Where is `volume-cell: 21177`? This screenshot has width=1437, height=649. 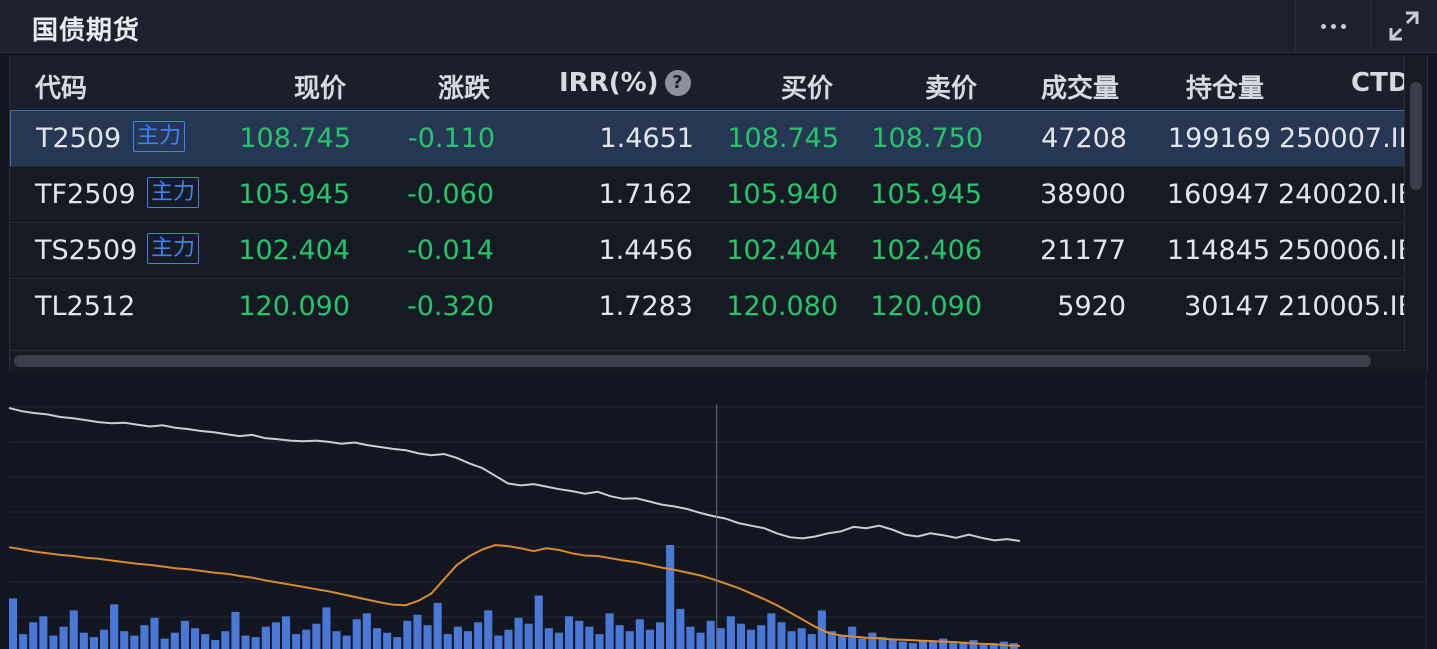 volume-cell: 21177 is located at coordinates (1083, 250).